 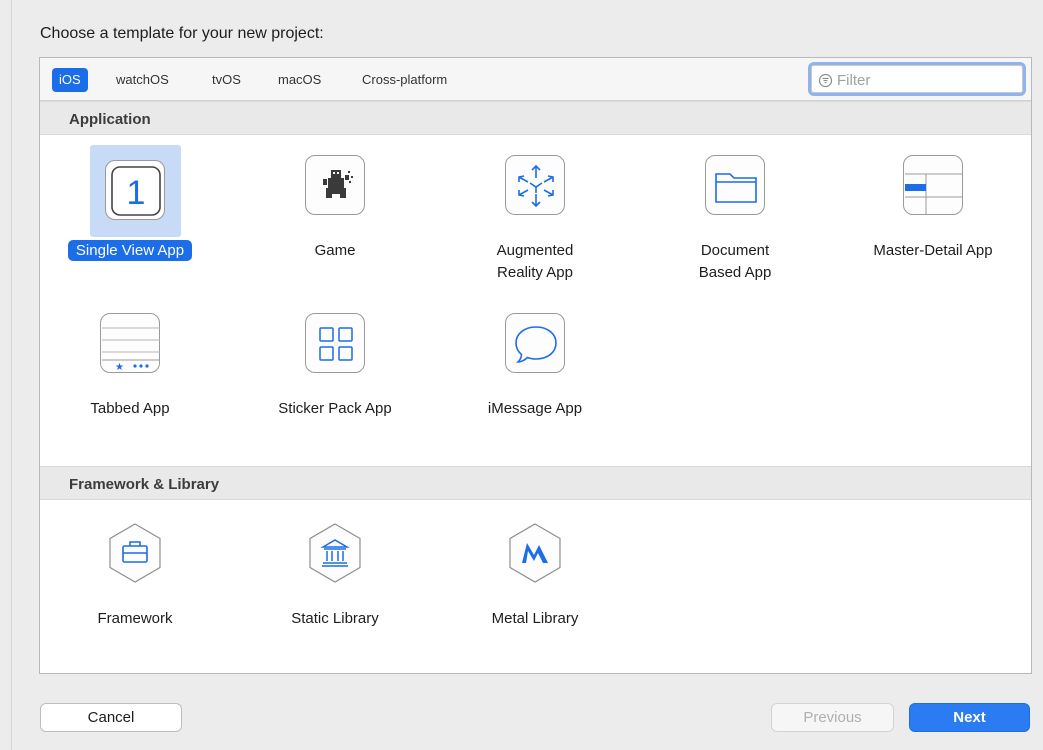 I want to click on platform-tab-bar: iOS watchOS tvOS macOS Cross-platform, so click(x=535, y=79).